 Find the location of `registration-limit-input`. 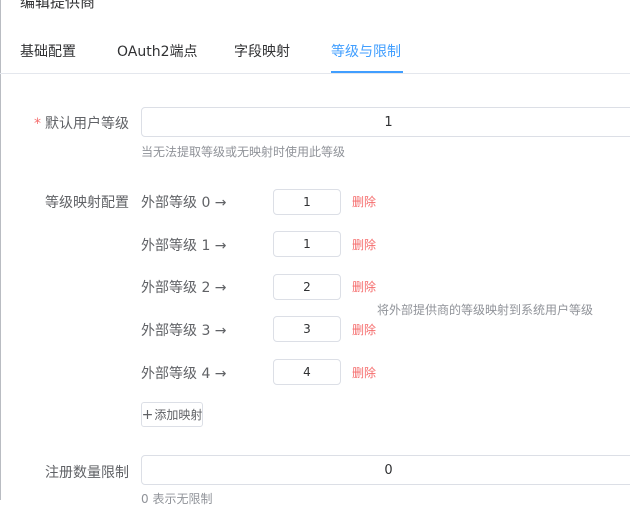

registration-limit-input is located at coordinates (385, 470).